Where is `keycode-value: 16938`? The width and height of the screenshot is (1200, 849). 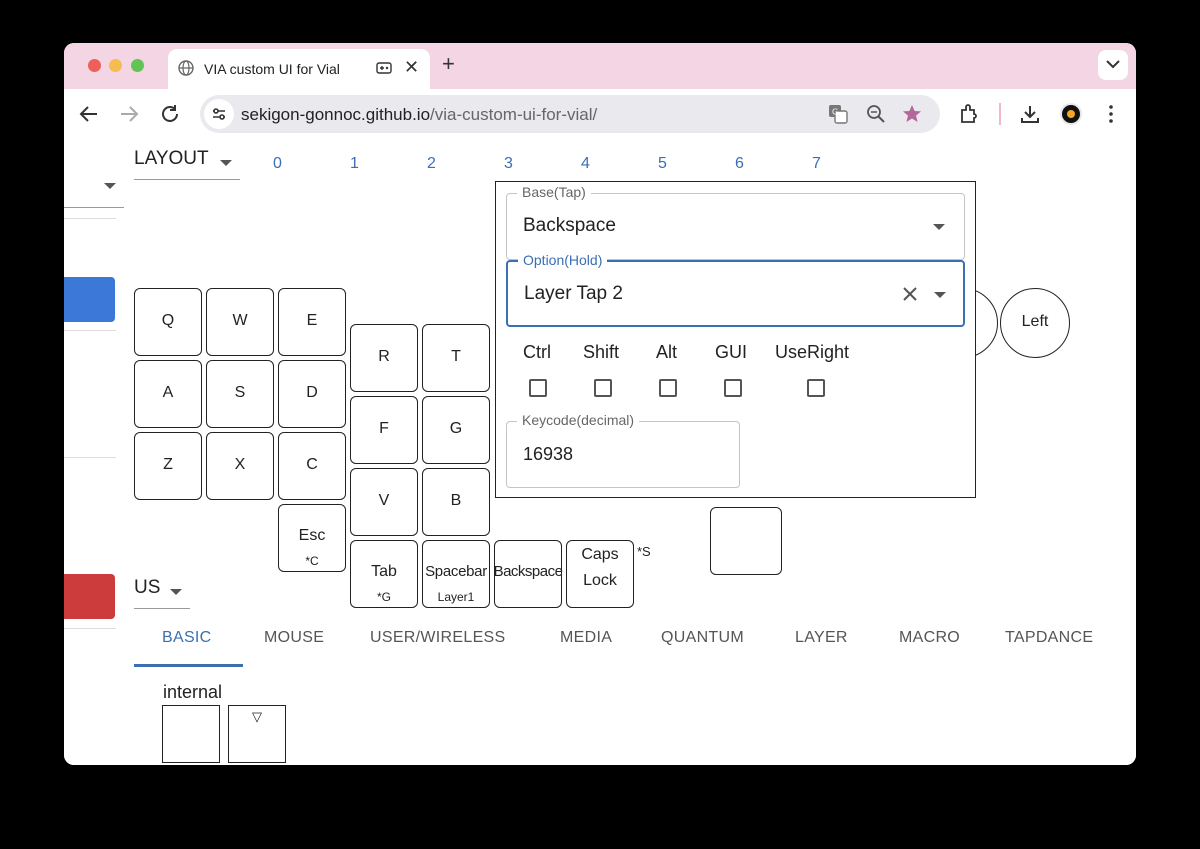
keycode-value: 16938 is located at coordinates (548, 454).